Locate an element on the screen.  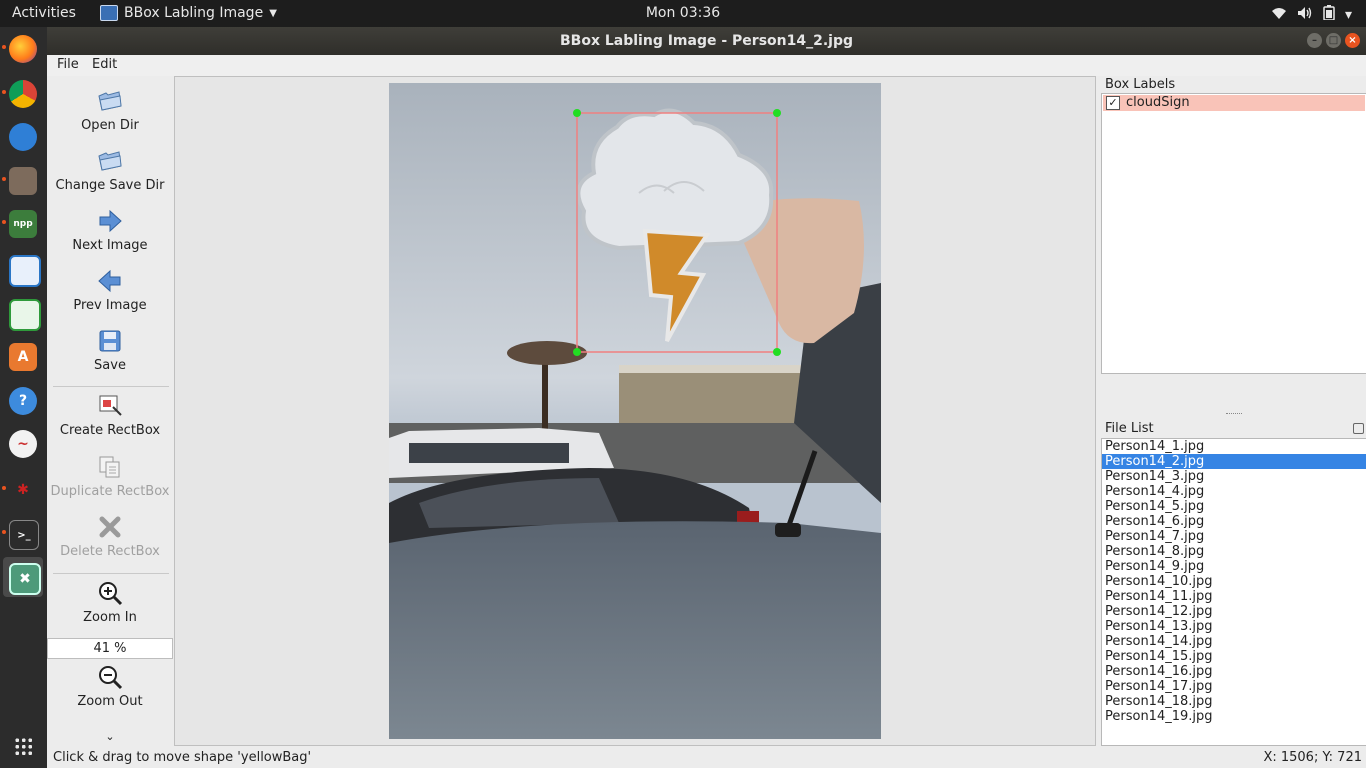
window-title: BBox Labling Image - Person14_2.jpg is located at coordinates (706, 41).